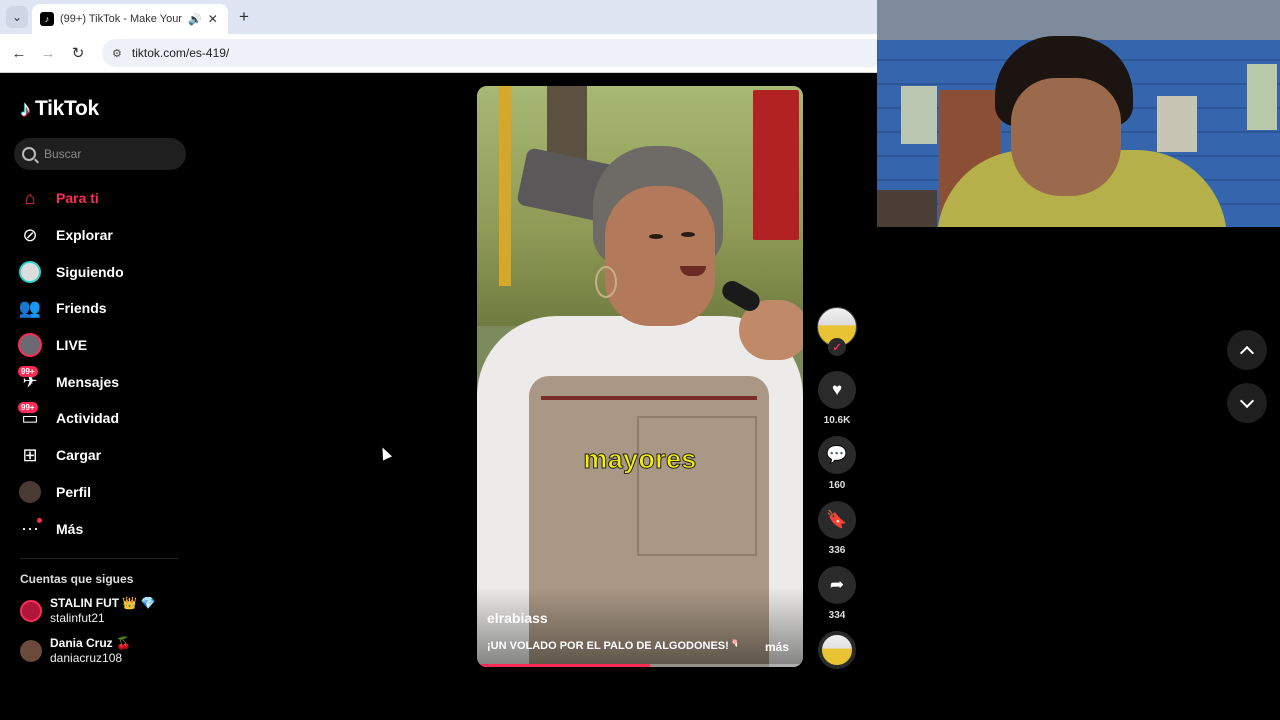  What do you see at coordinates (74, 491) in the screenshot?
I see `nav-label: Perfil` at bounding box center [74, 491].